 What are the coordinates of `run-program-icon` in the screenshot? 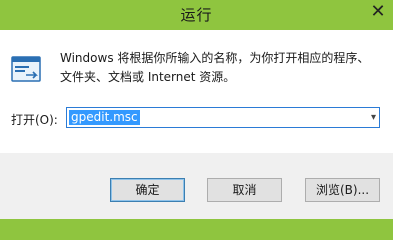 It's located at (26, 69).